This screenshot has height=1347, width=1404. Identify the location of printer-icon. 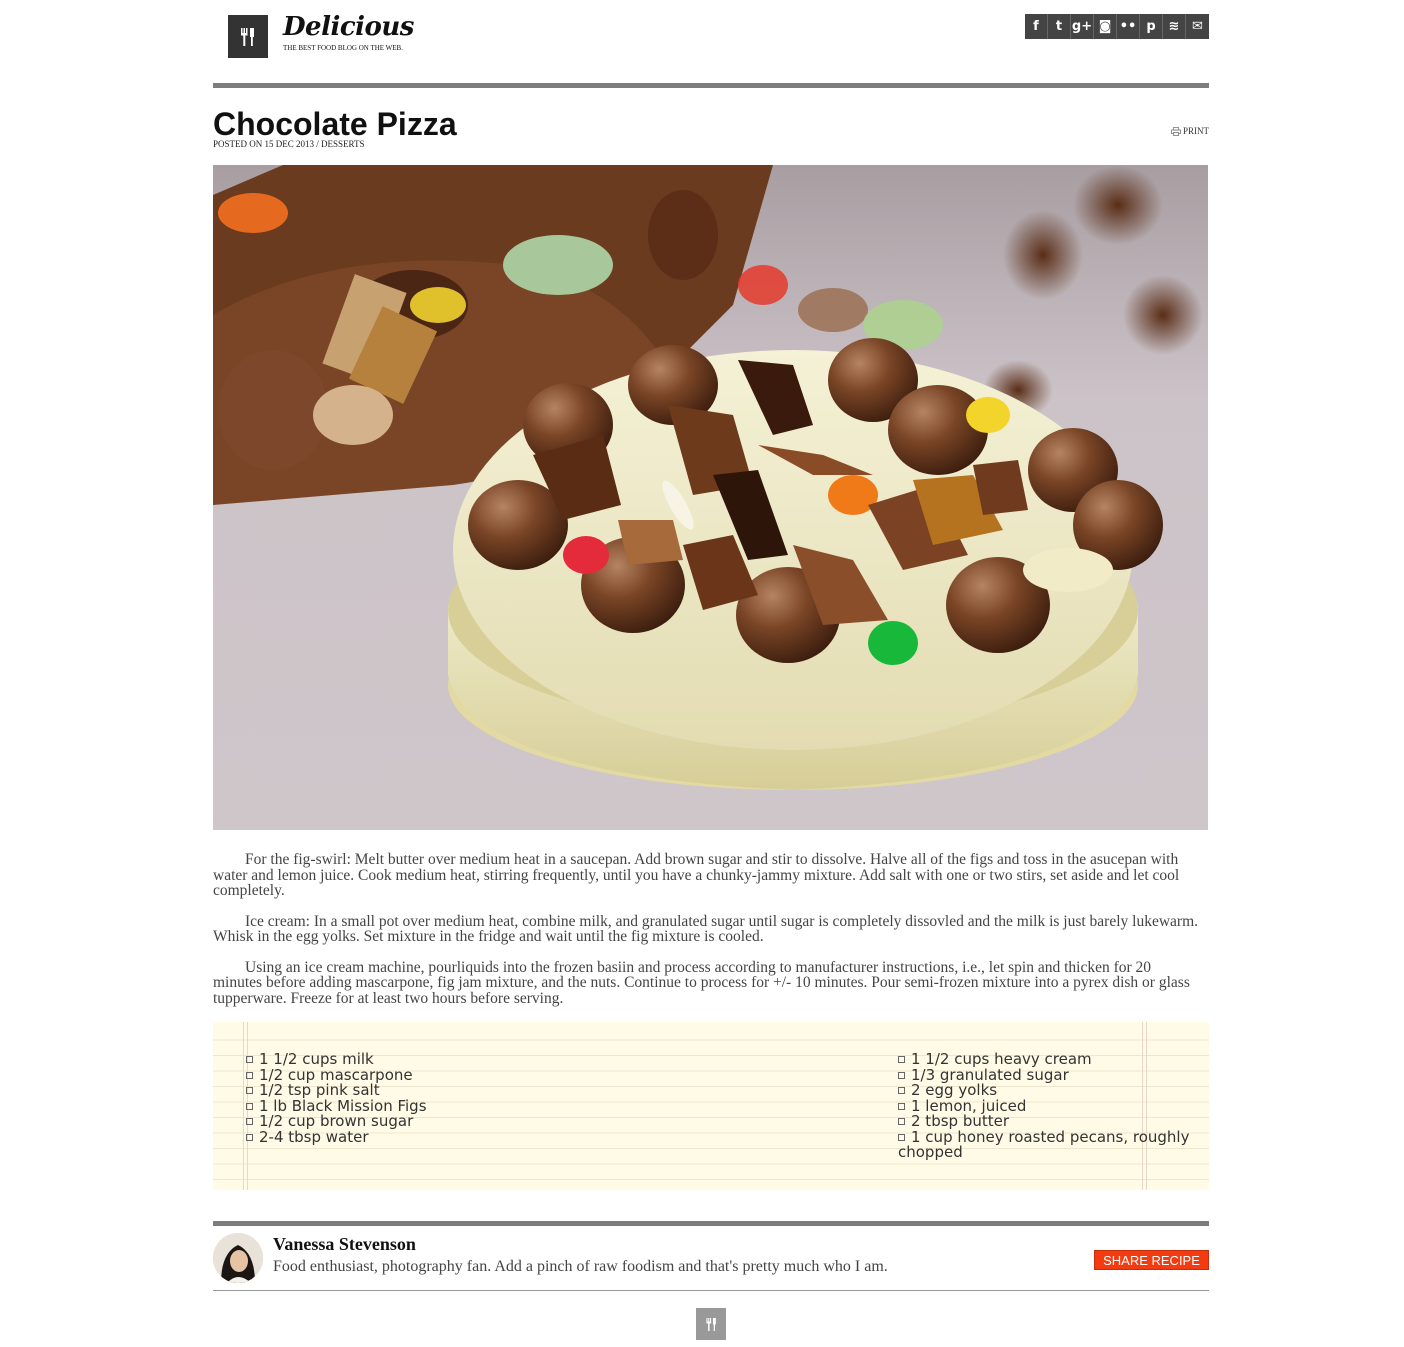
(1176, 131).